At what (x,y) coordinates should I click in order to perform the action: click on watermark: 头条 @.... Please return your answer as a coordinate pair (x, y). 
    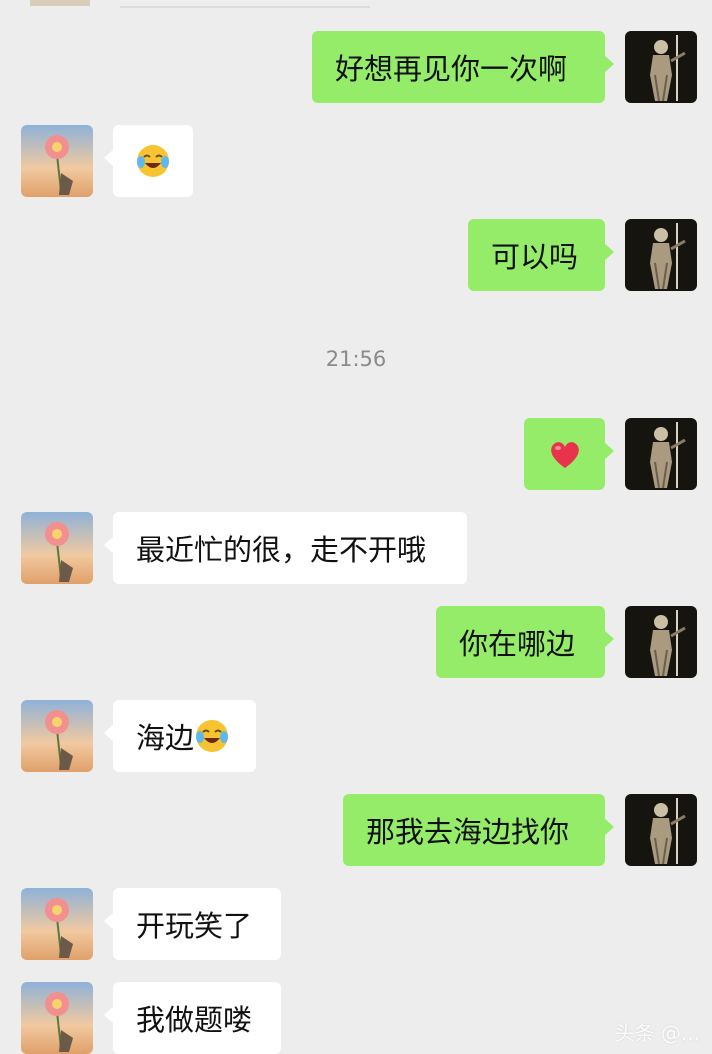
    Looking at the image, I should click on (657, 1033).